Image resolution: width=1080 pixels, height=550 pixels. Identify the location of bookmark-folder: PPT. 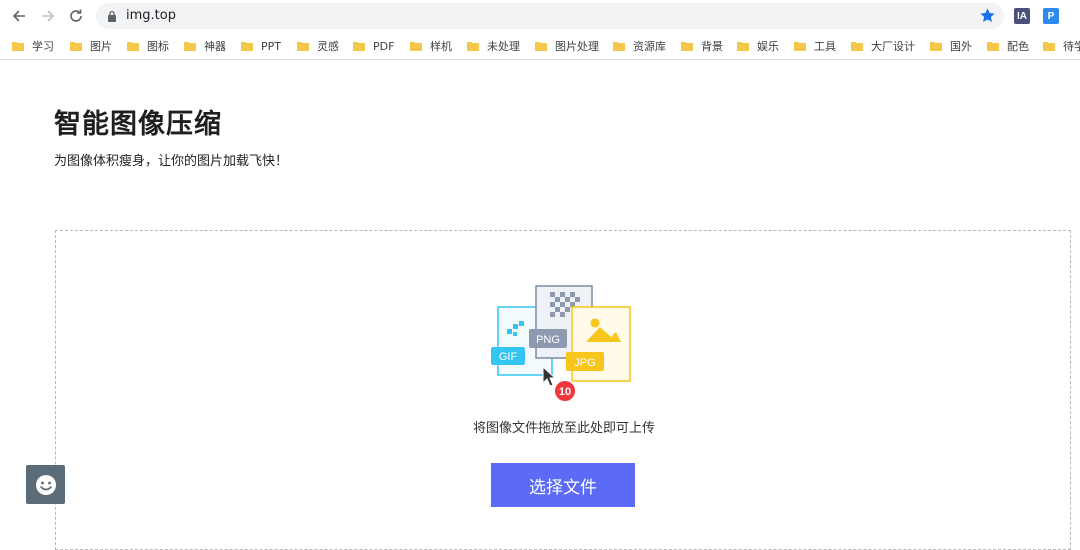
(261, 46).